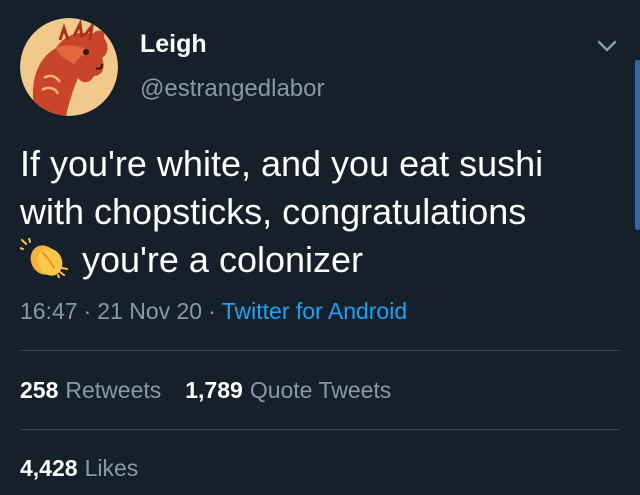 This screenshot has width=640, height=495. I want to click on tweet-time: 16:47, so click(49, 311).